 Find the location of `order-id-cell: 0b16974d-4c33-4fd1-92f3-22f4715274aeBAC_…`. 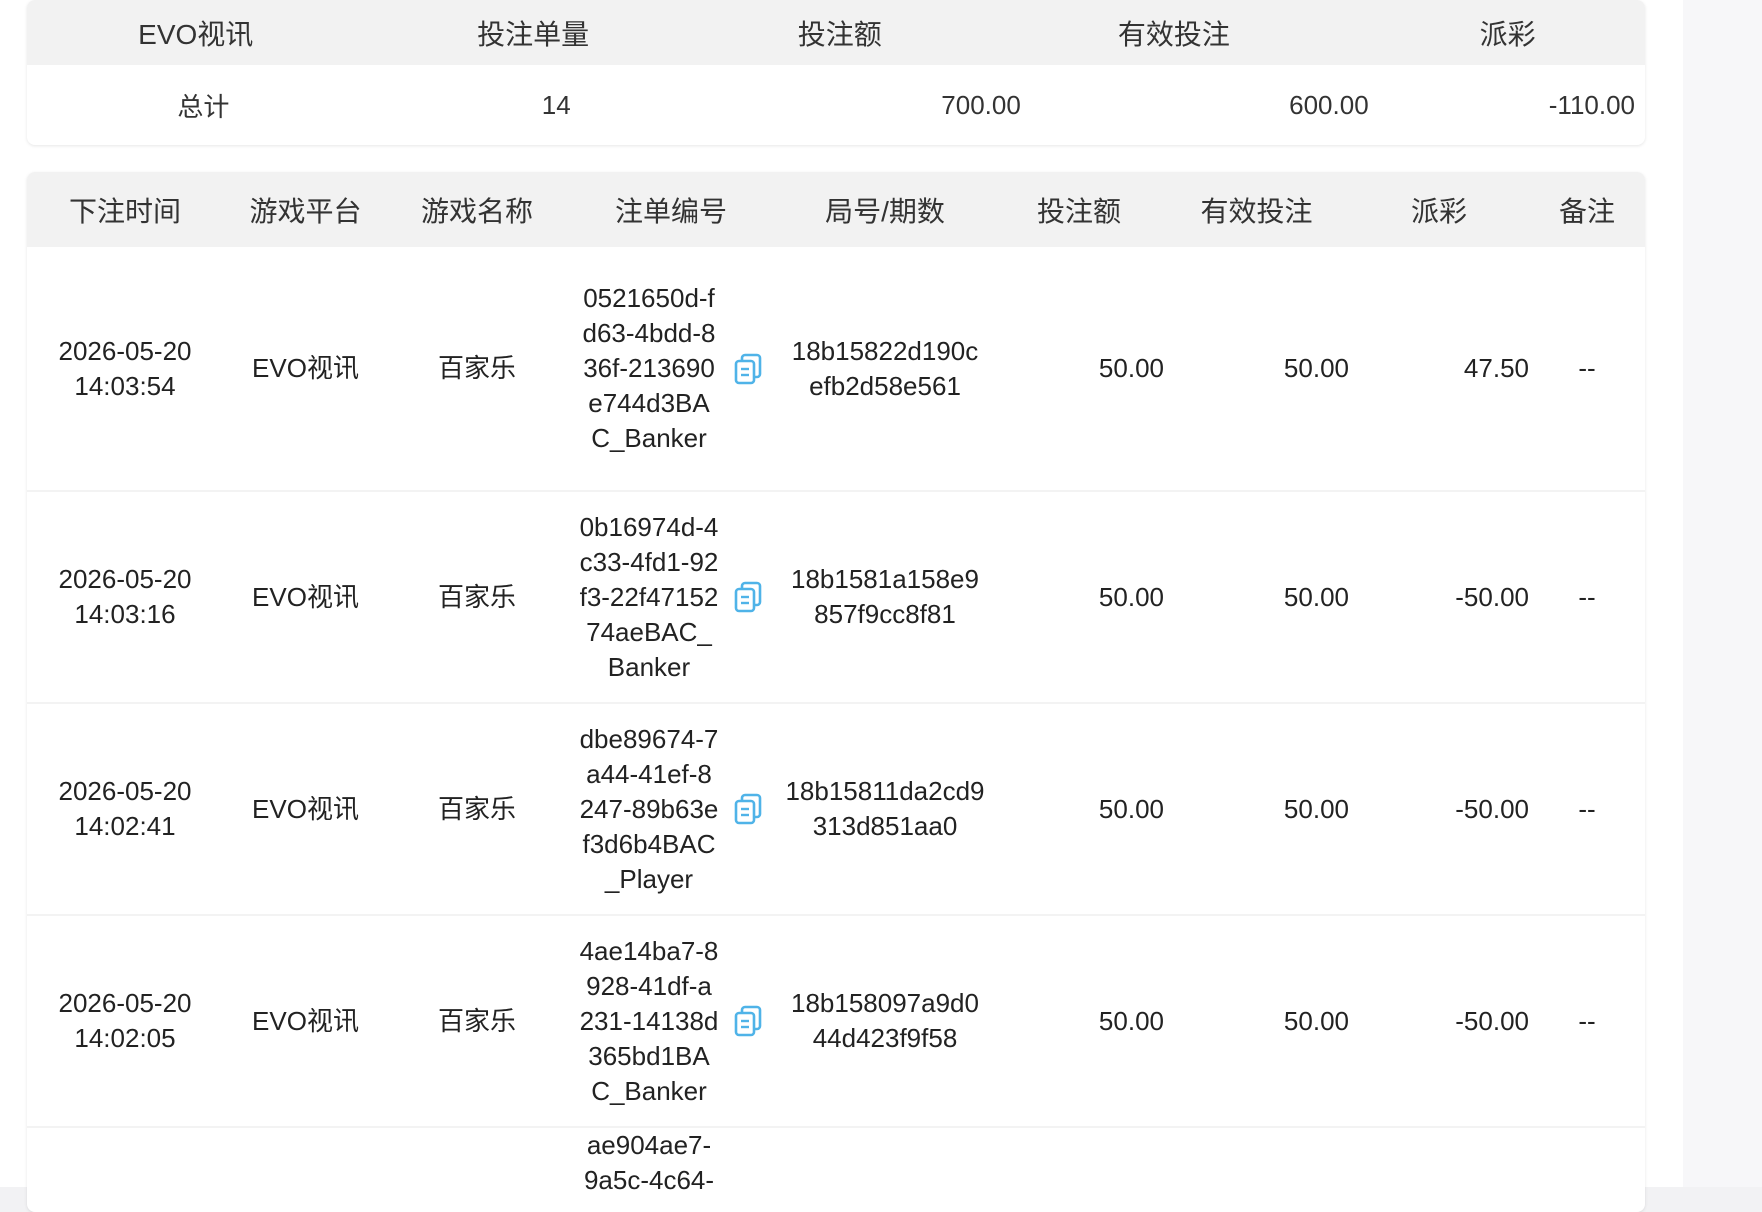

order-id-cell: 0b16974d-4c33-4fd1-92f3-22f4715274aeBAC_… is located at coordinates (671, 597).